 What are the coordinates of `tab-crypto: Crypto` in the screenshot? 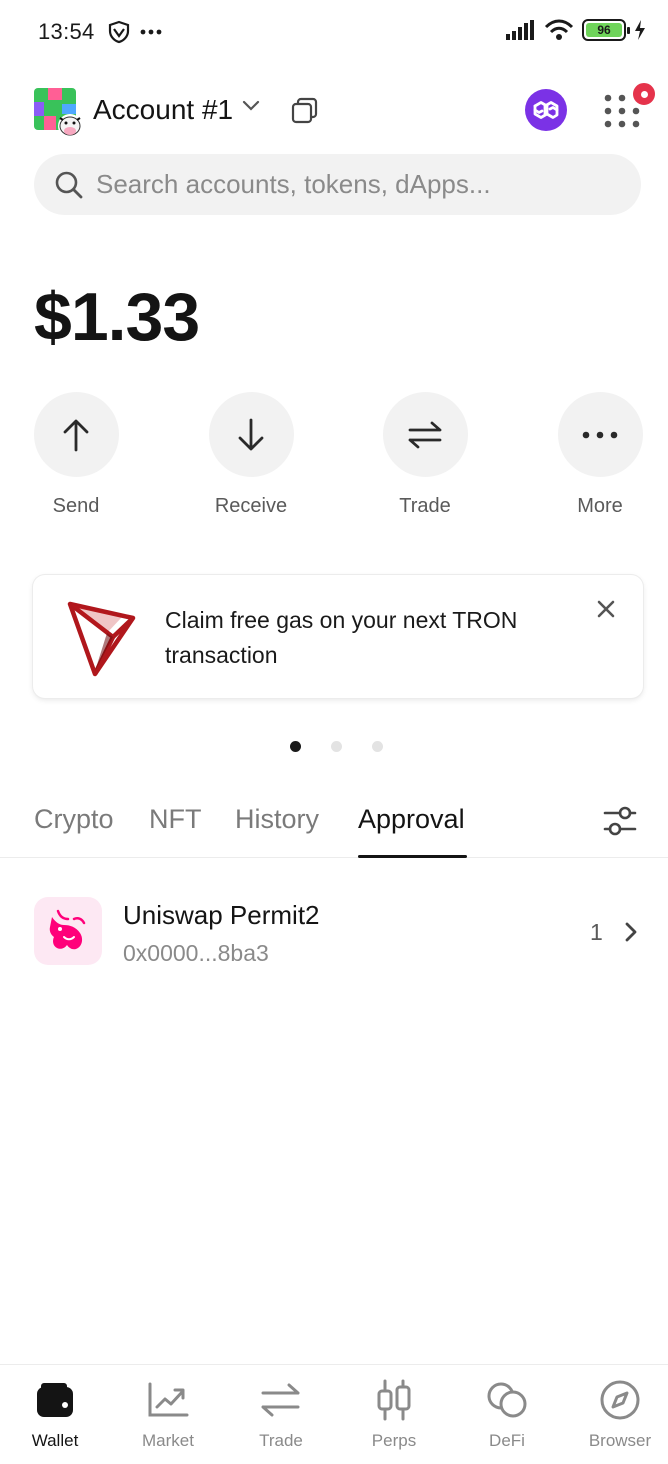 It's located at (74, 819).